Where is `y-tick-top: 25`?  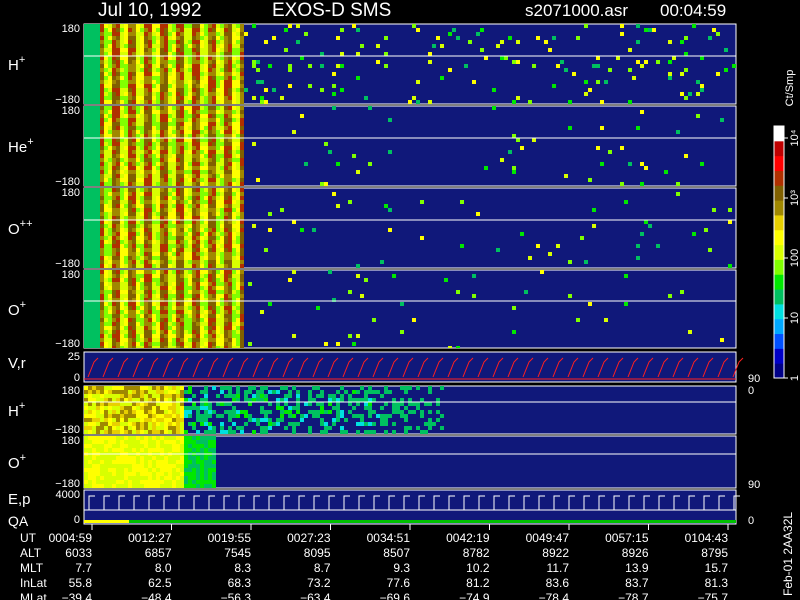 y-tick-top: 25 is located at coordinates (74, 357).